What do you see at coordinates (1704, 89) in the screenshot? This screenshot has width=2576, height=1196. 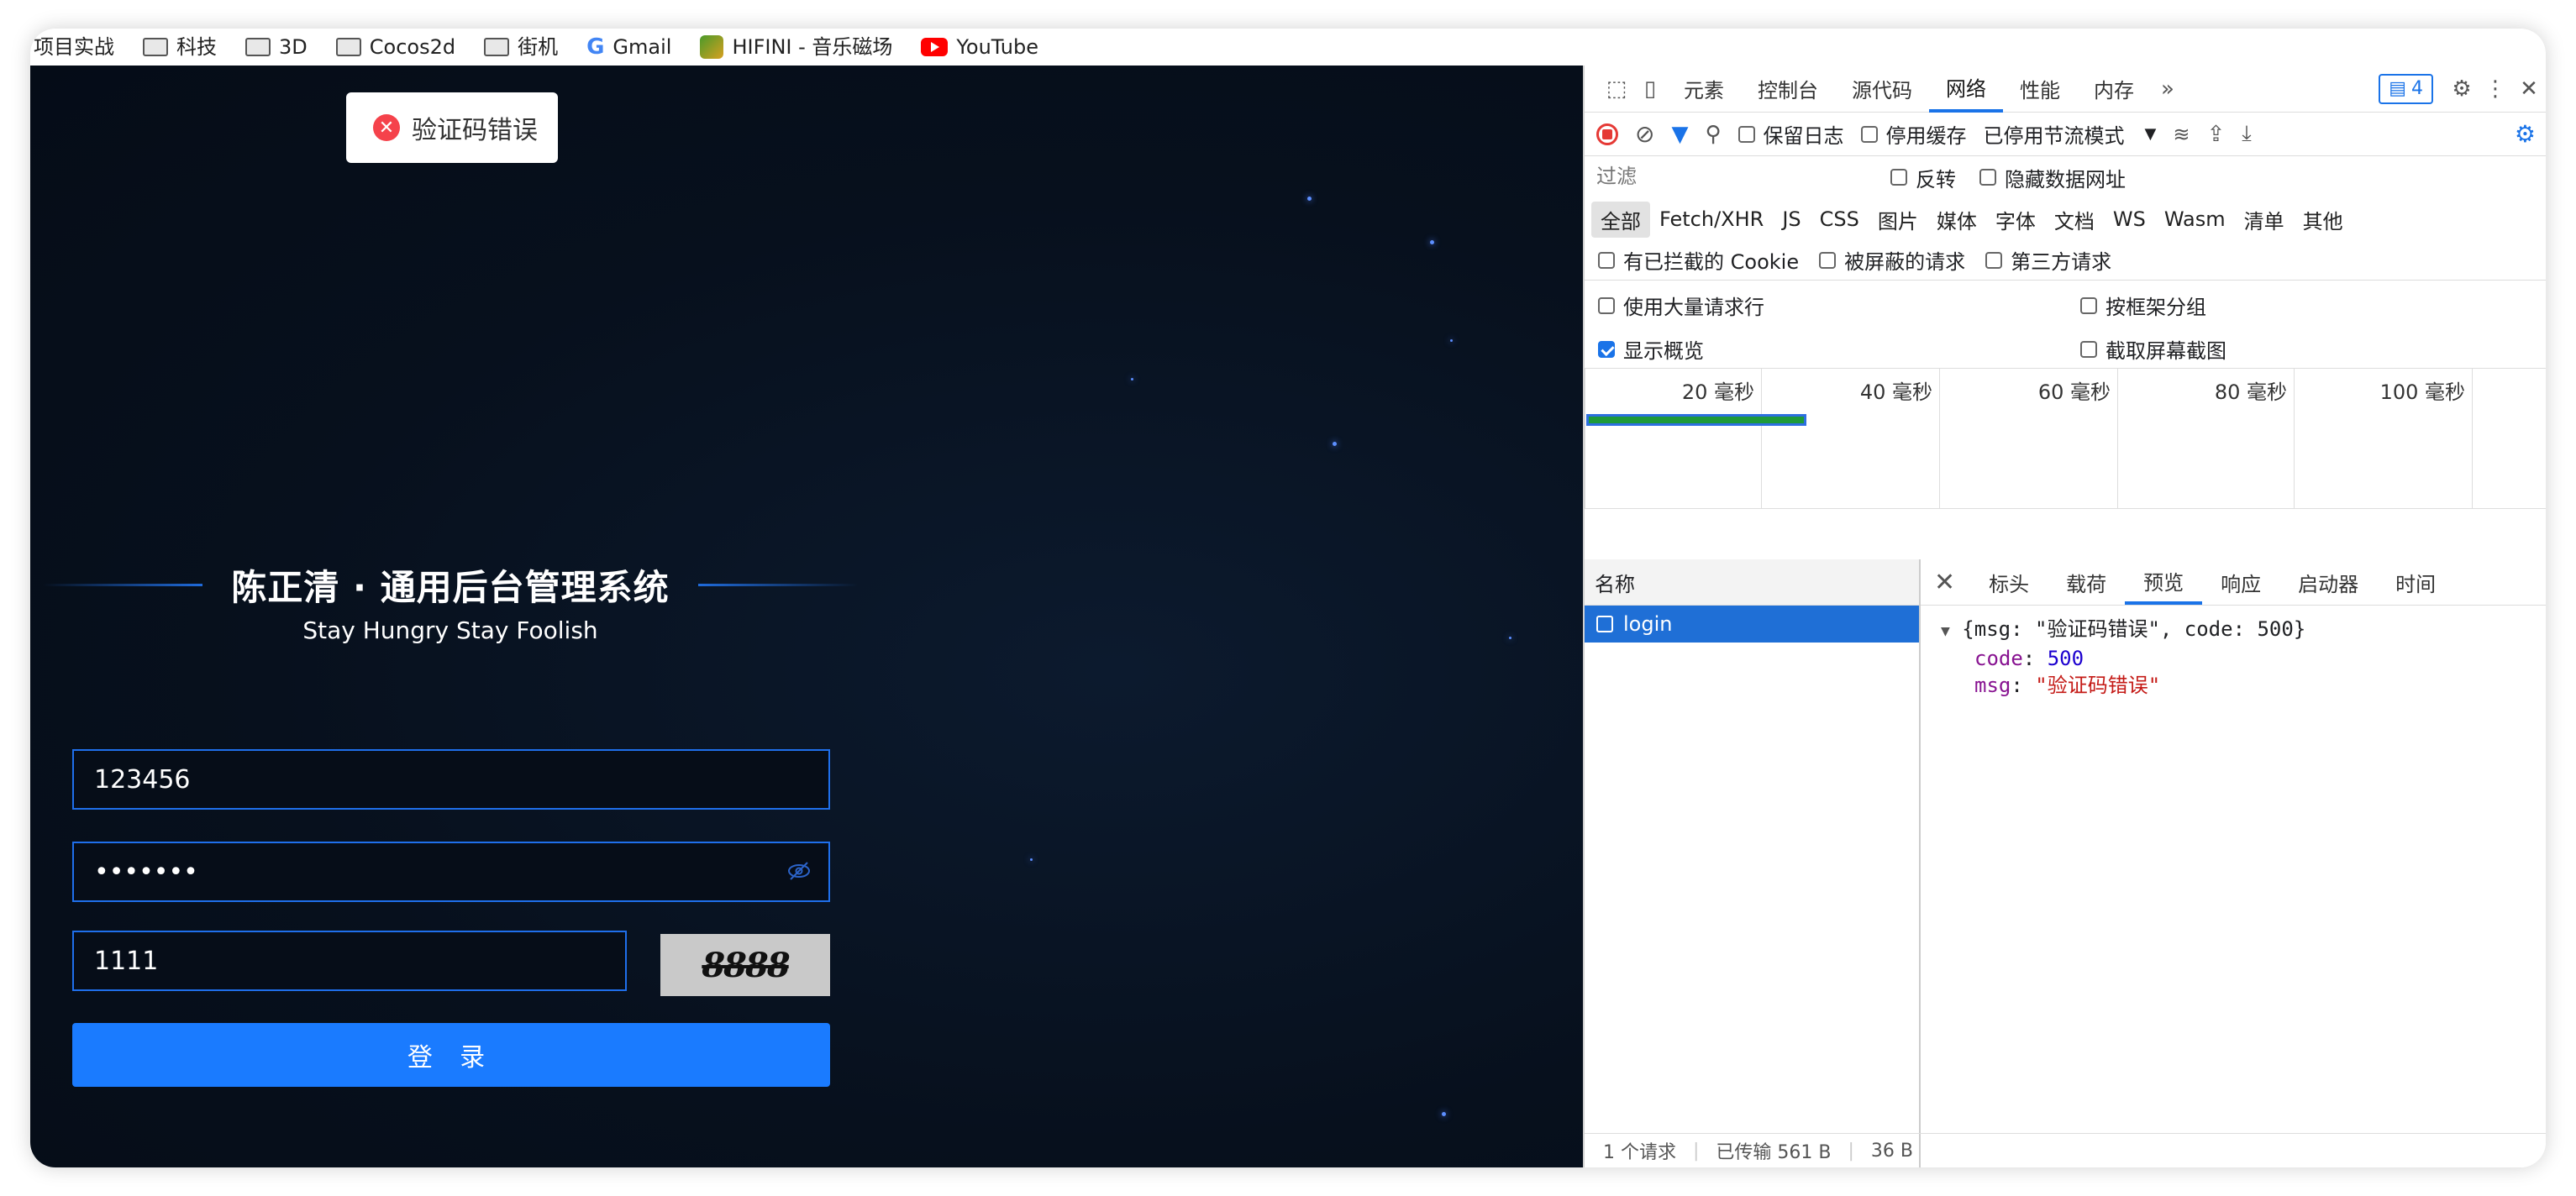 I see `tab-elements: 元素` at bounding box center [1704, 89].